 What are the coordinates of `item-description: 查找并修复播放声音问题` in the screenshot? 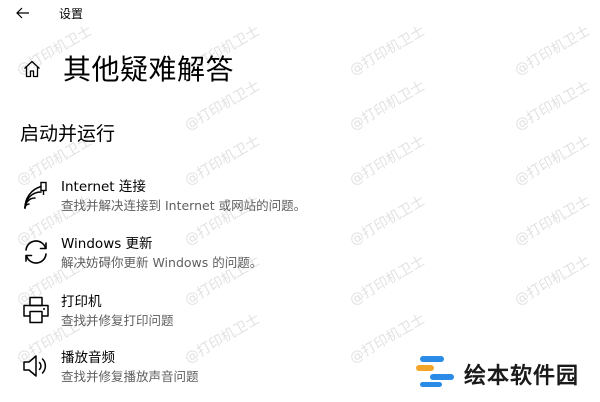 It's located at (130, 376).